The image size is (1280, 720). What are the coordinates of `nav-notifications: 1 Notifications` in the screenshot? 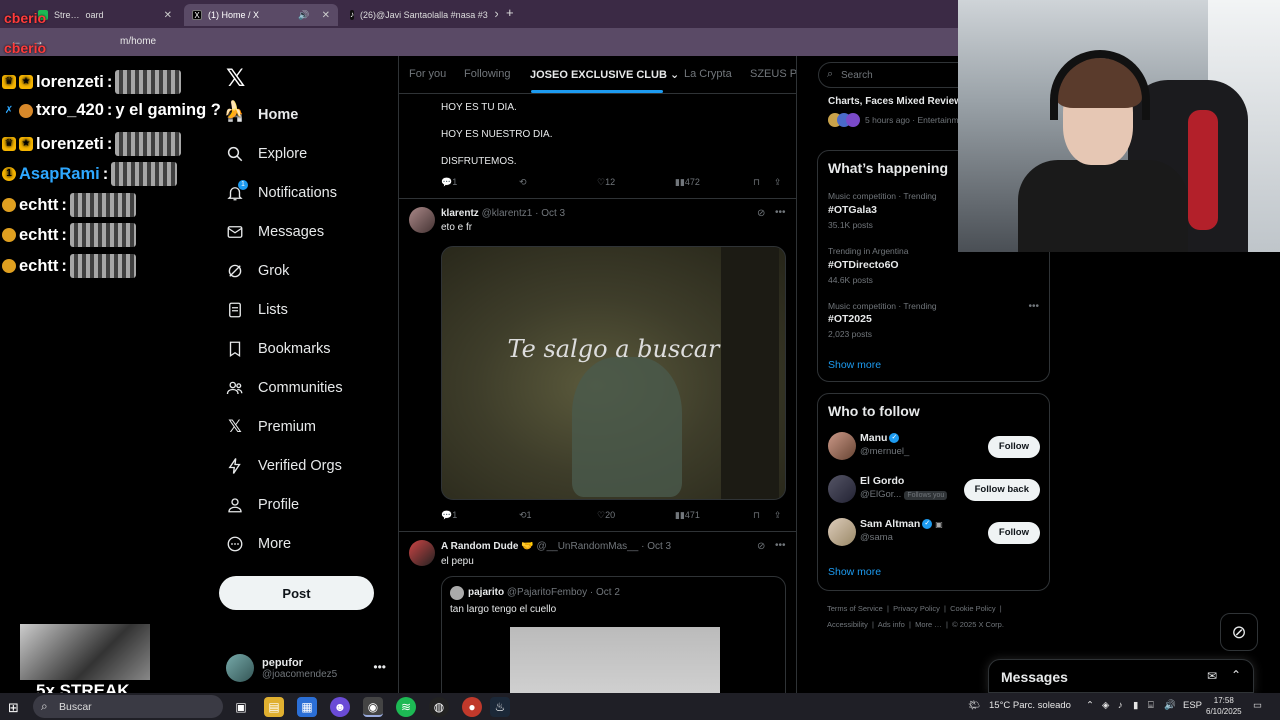 It's located at (281, 191).